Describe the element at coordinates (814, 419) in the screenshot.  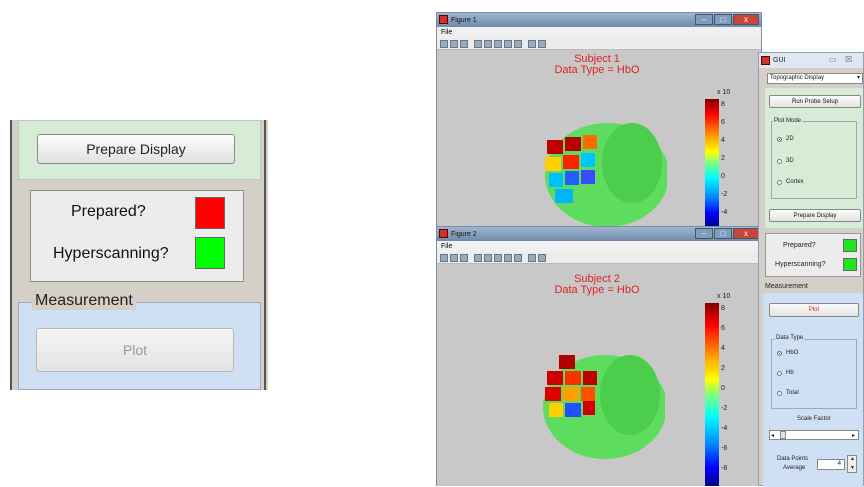
I see `scale-factor-label: Scale Factor` at that location.